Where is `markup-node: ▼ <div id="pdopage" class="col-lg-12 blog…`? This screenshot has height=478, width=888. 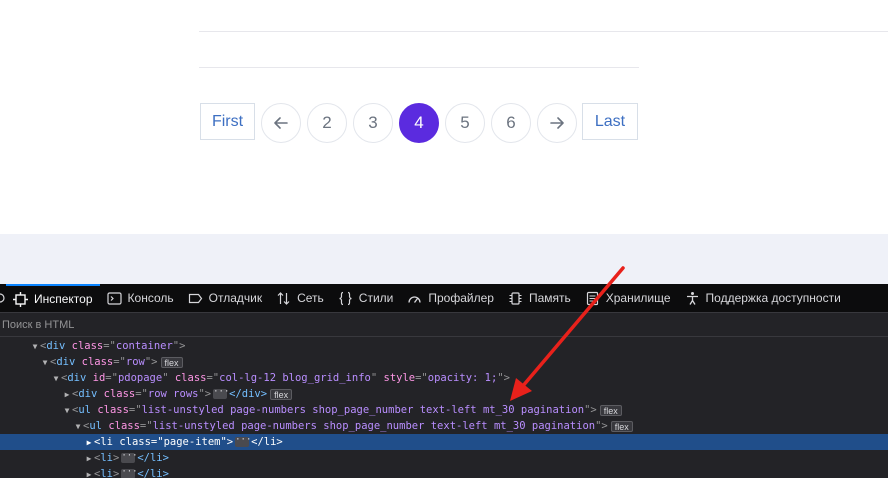 markup-node: ▼ <div id="pdopage" class="col-lg-12 blog… is located at coordinates (444, 378).